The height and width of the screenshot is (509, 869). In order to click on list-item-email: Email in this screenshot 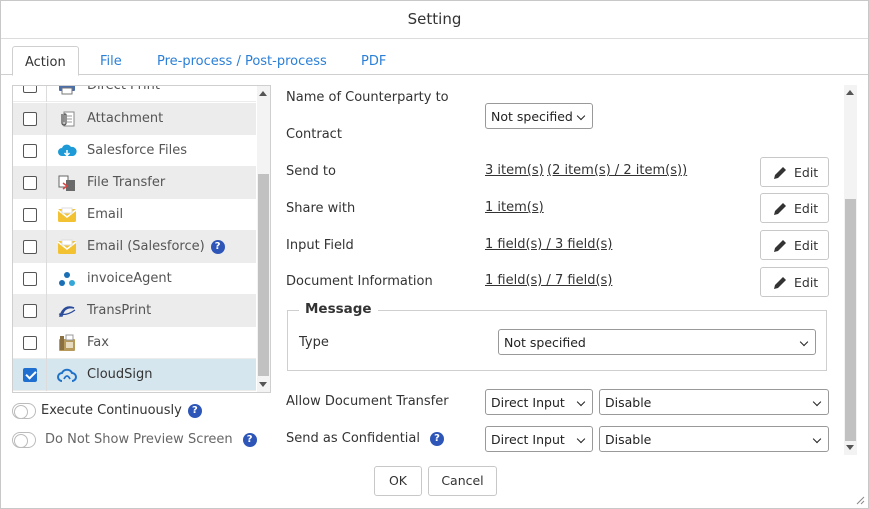, I will do `click(134, 215)`.